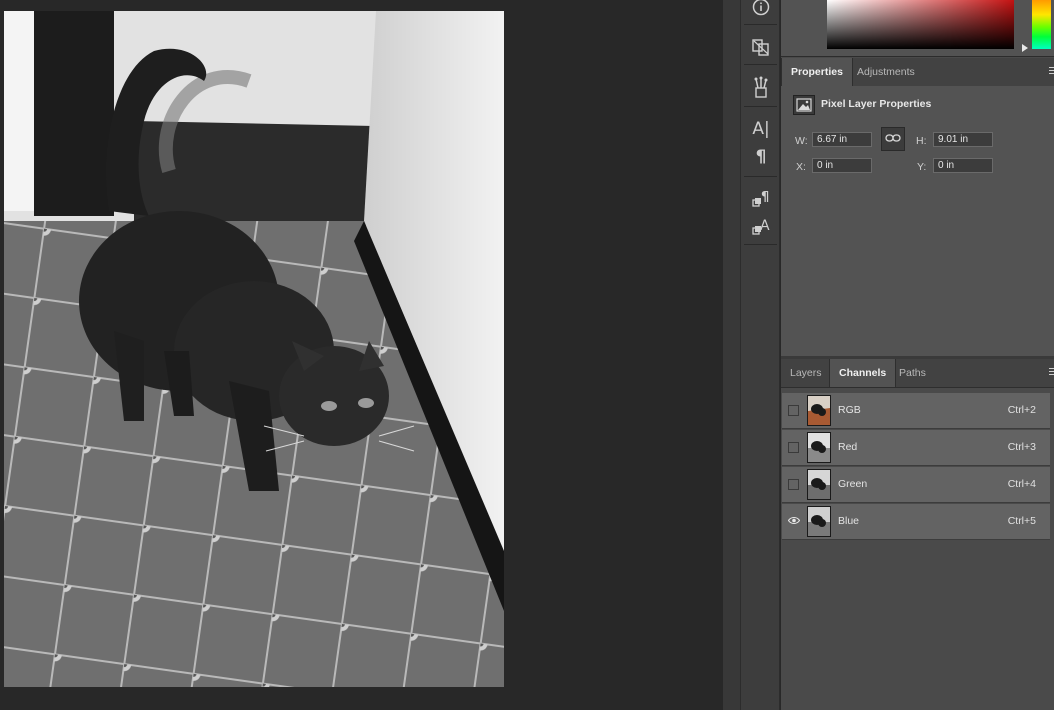 This screenshot has width=1054, height=710. Describe the element at coordinates (817, 72) in the screenshot. I see `tab-properties: Properties` at that location.